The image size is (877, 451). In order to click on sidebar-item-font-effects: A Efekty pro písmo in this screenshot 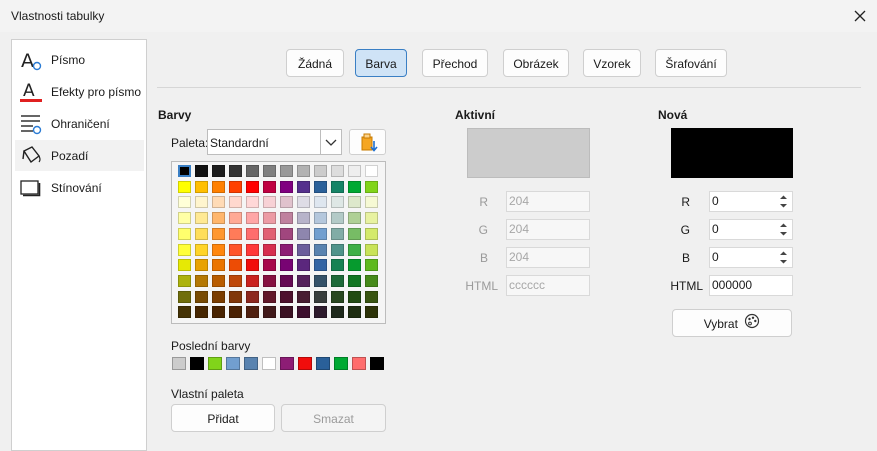, I will do `click(79, 91)`.